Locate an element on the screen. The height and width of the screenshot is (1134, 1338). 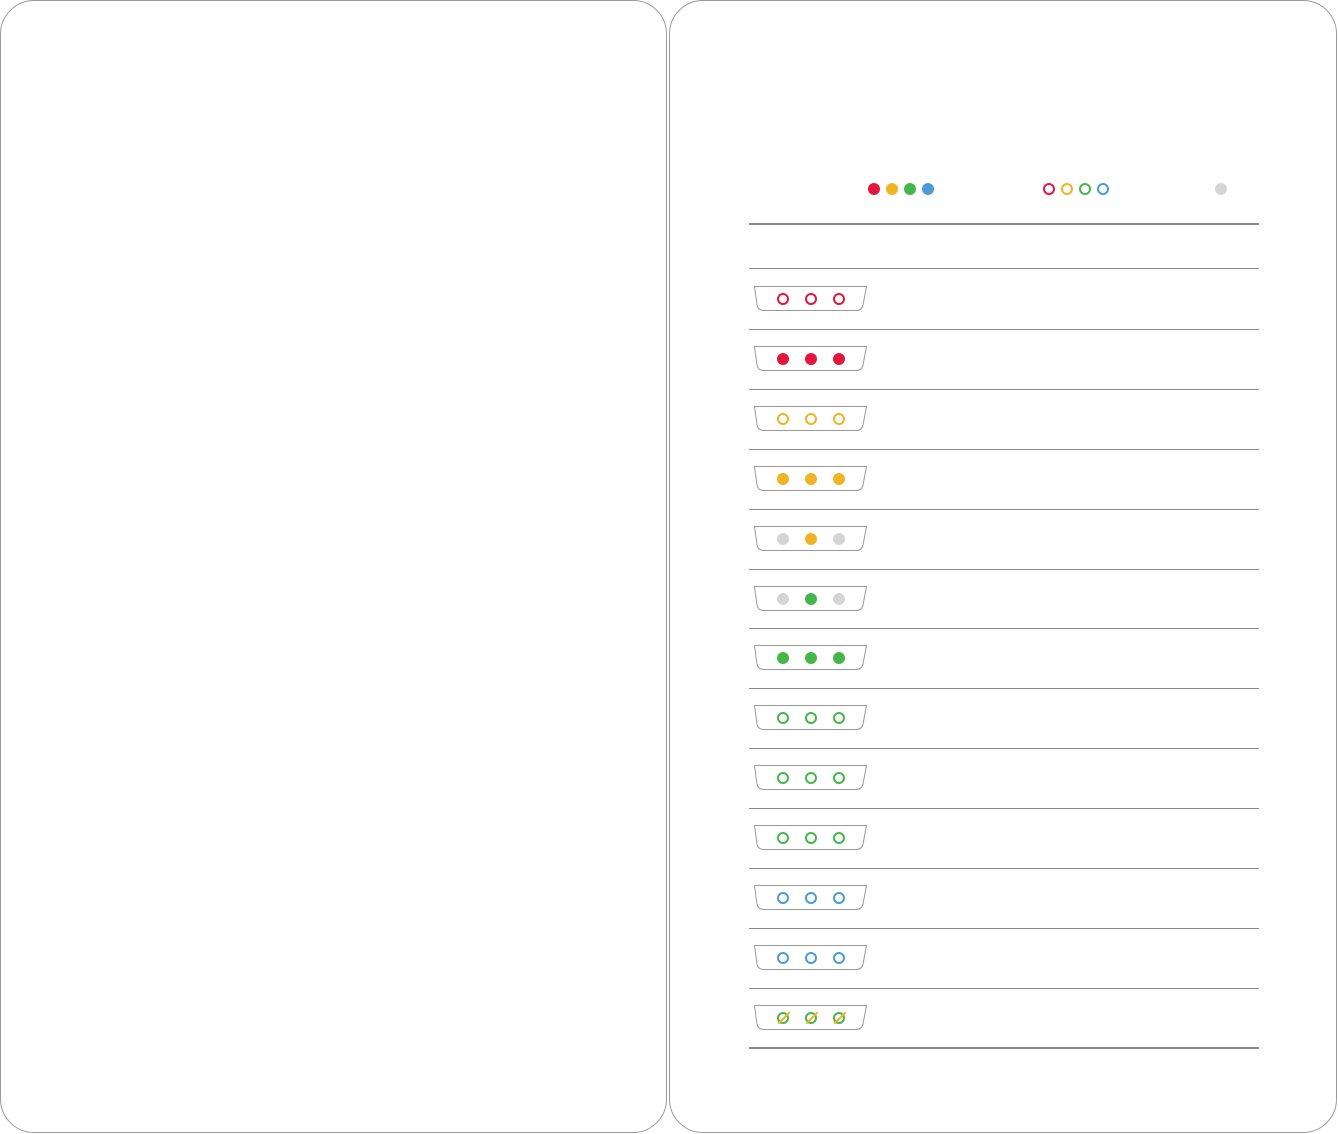
legend-outline-green-dot is located at coordinates (1085, 189).